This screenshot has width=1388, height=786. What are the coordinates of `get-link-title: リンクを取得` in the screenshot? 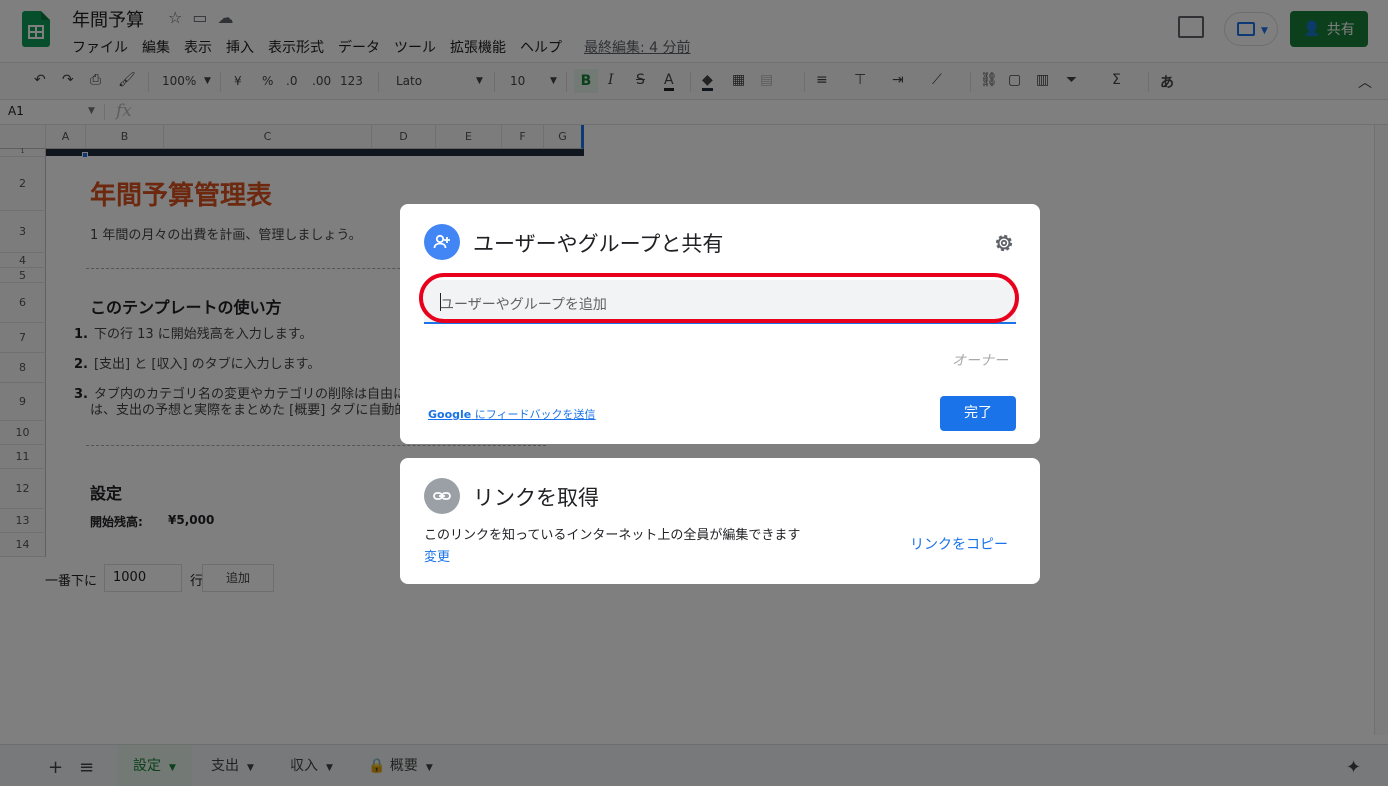 It's located at (536, 498).